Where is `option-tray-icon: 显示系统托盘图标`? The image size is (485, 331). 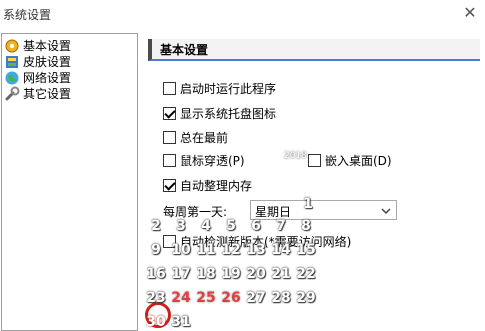 option-tray-icon: 显示系统托盘图标 is located at coordinates (219, 113).